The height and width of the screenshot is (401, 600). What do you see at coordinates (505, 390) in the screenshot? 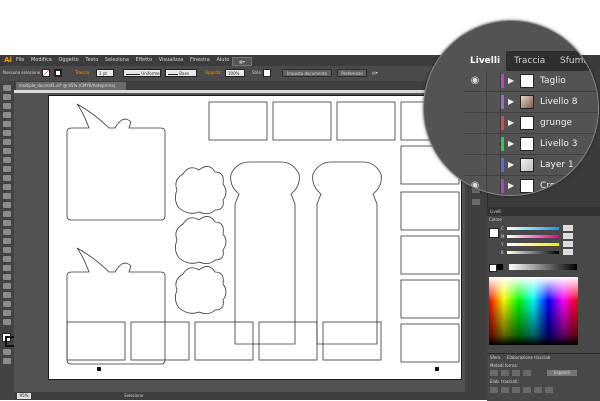
I see `trim-button` at bounding box center [505, 390].